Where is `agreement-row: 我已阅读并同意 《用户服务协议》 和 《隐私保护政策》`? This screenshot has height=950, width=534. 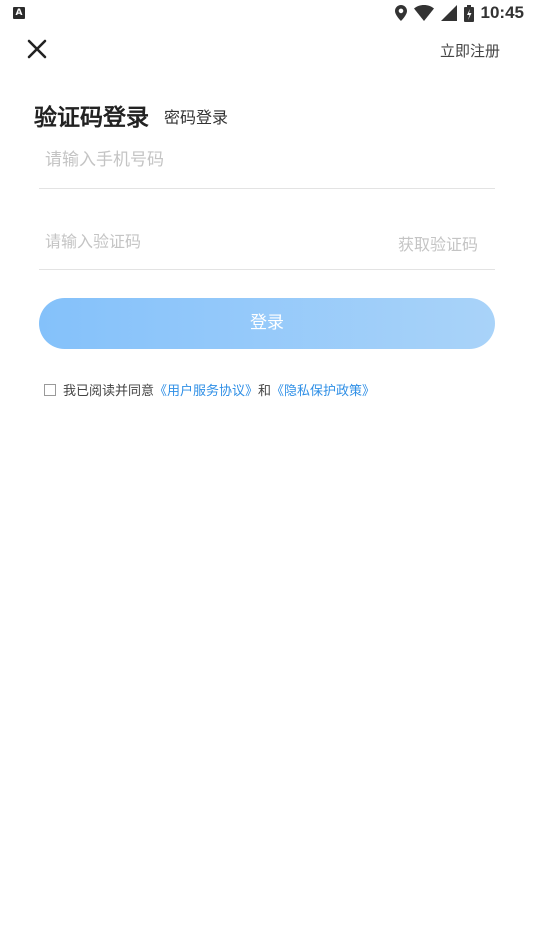 agreement-row: 我已阅读并同意 《用户服务协议》 和 《隐私保护政策》 is located at coordinates (209, 389).